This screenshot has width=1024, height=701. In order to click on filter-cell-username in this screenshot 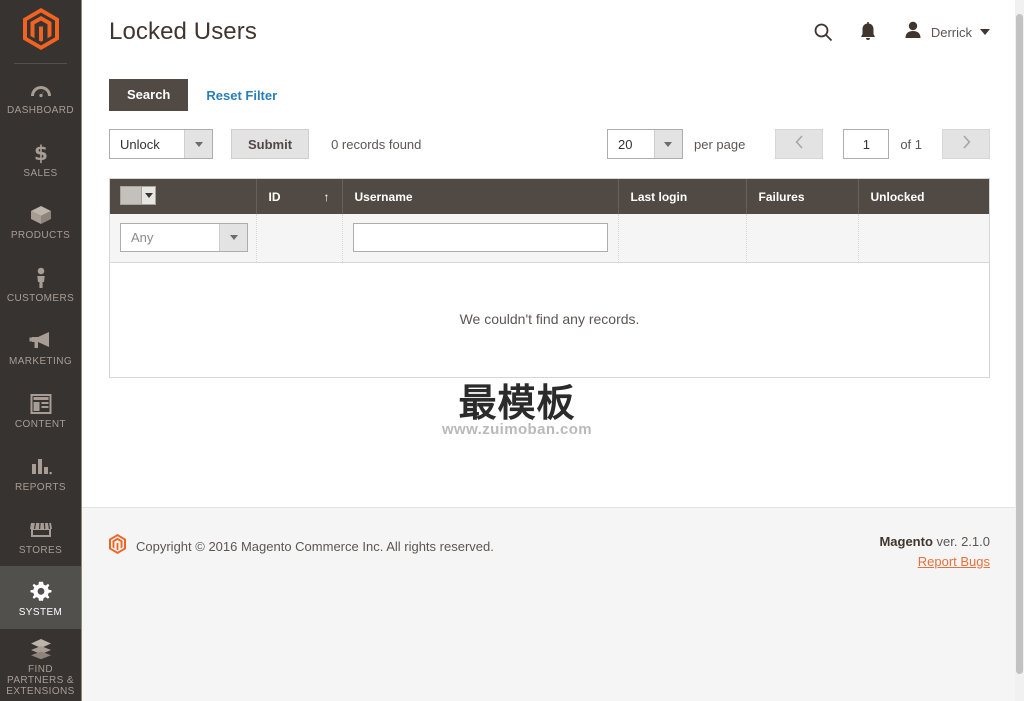, I will do `click(480, 238)`.